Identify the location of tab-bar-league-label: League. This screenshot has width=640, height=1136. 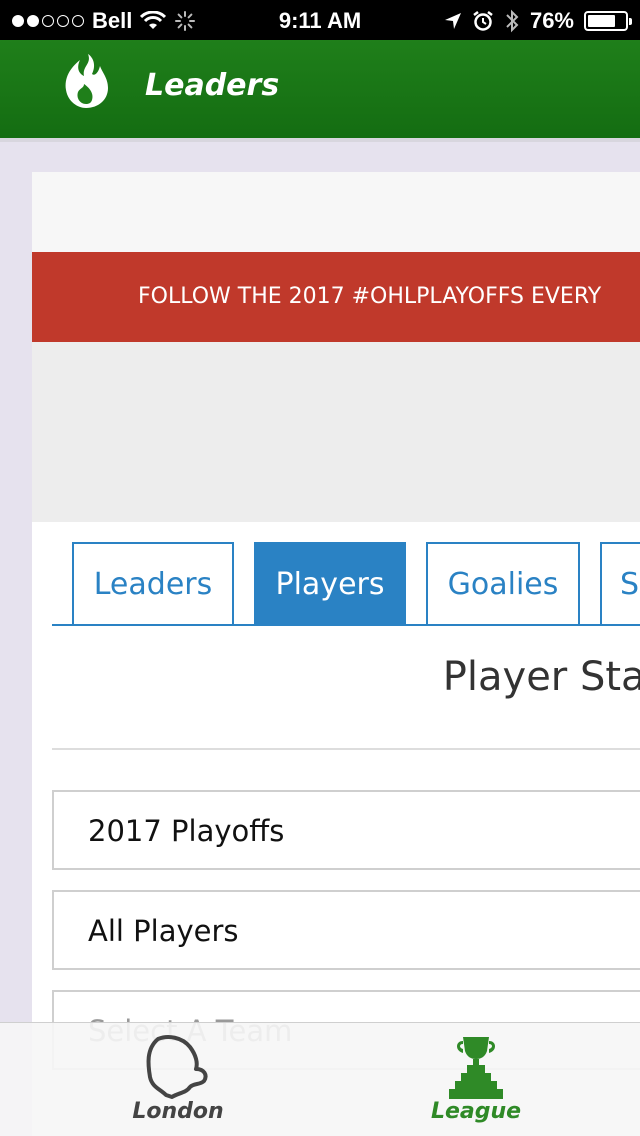
(476, 1111).